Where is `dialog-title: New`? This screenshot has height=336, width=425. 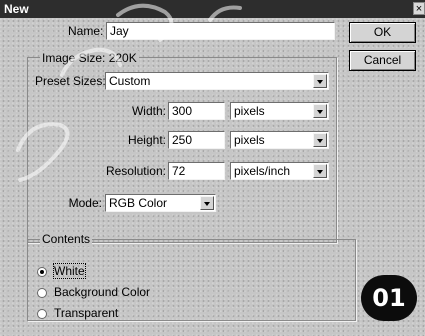
dialog-title: New is located at coordinates (16, 9).